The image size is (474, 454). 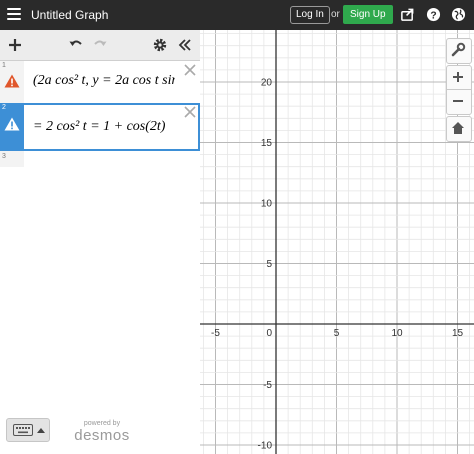 I want to click on expression-gutter: 1, so click(x=12, y=82).